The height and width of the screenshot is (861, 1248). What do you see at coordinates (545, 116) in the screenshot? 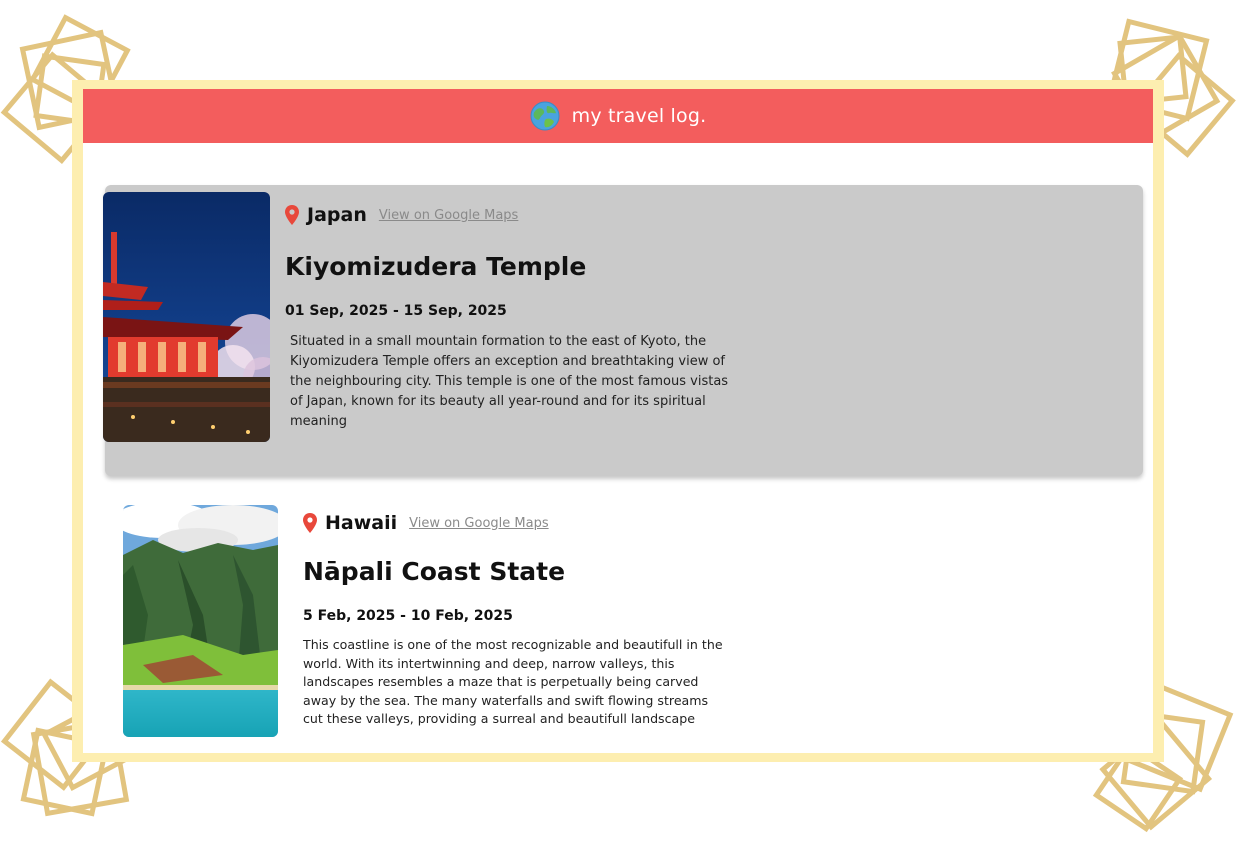
I see `globe-icon` at bounding box center [545, 116].